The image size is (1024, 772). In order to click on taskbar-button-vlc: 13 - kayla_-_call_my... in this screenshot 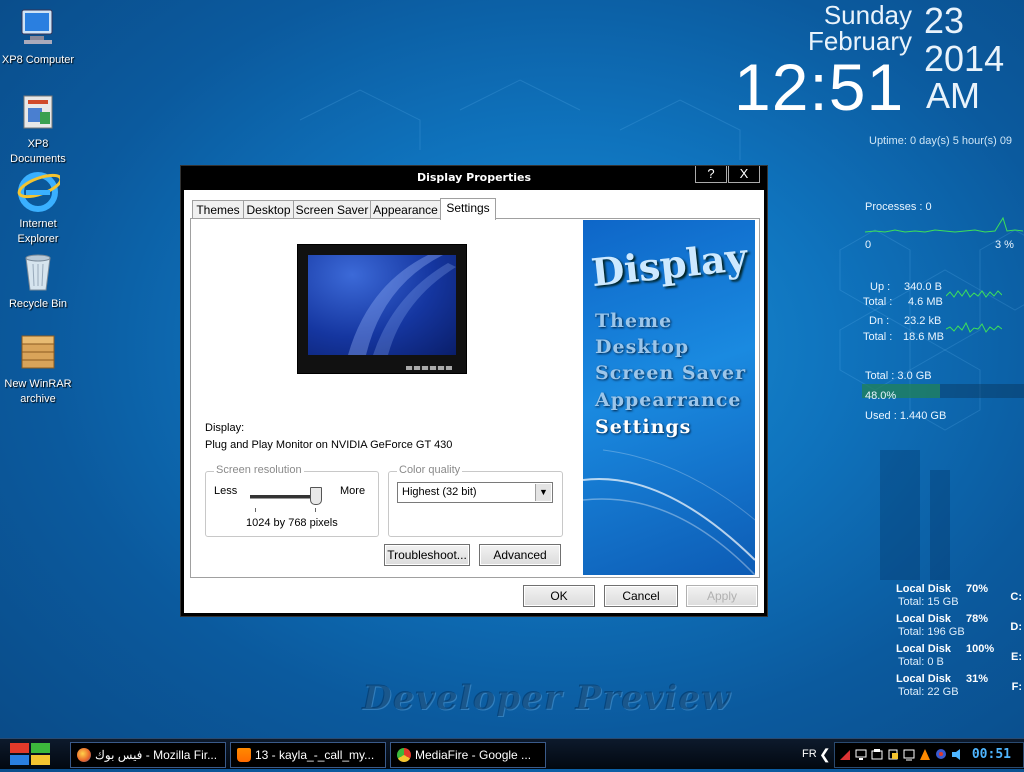, I will do `click(308, 755)`.